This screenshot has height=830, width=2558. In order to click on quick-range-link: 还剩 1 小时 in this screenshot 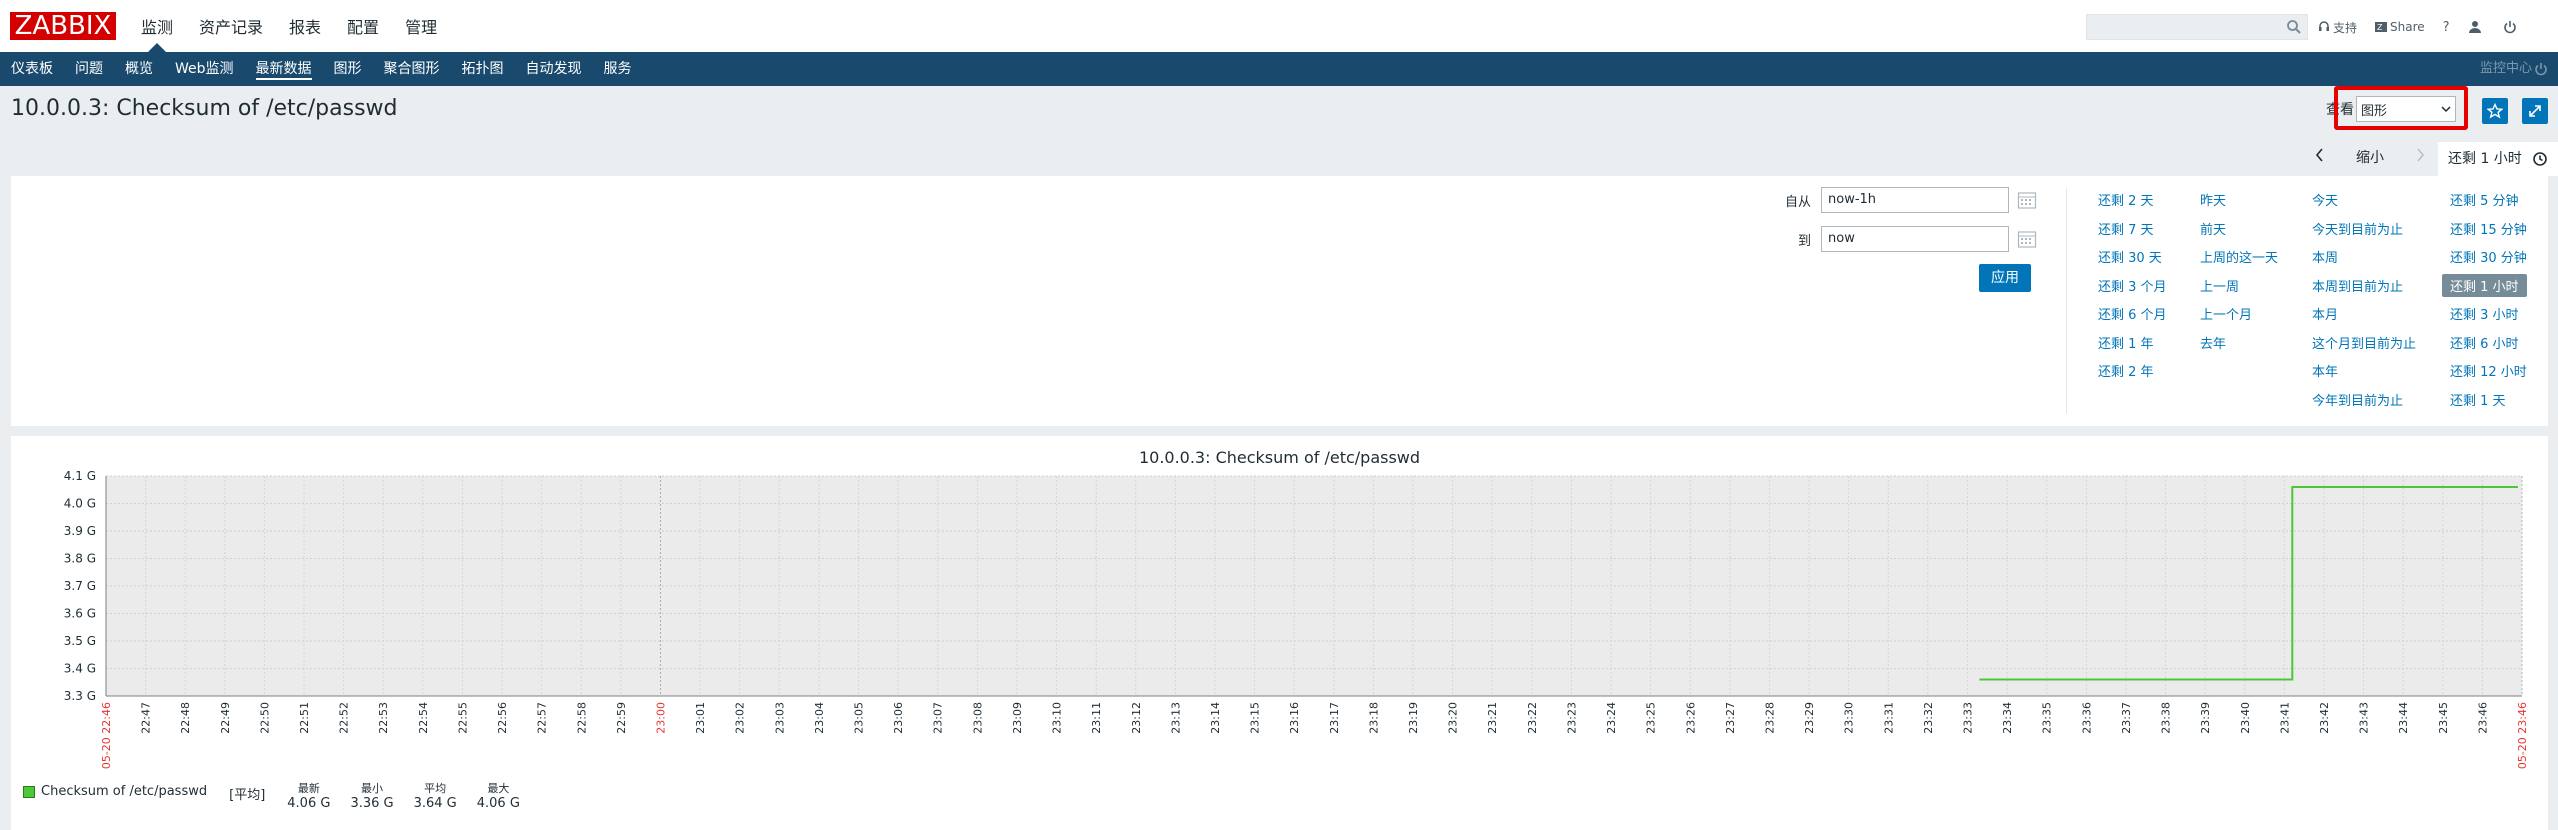, I will do `click(2484, 285)`.